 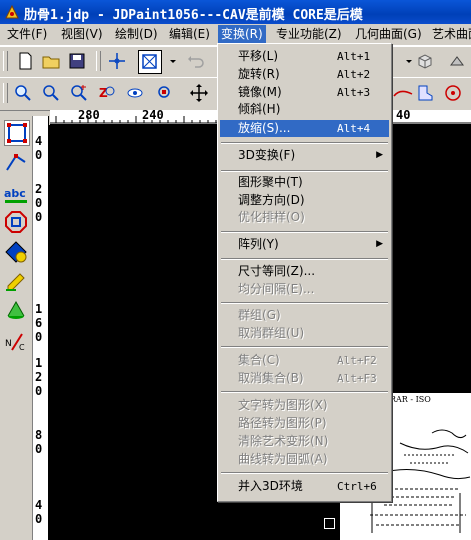 What do you see at coordinates (89, 116) in the screenshot?
I see `ruler-label: 280` at bounding box center [89, 116].